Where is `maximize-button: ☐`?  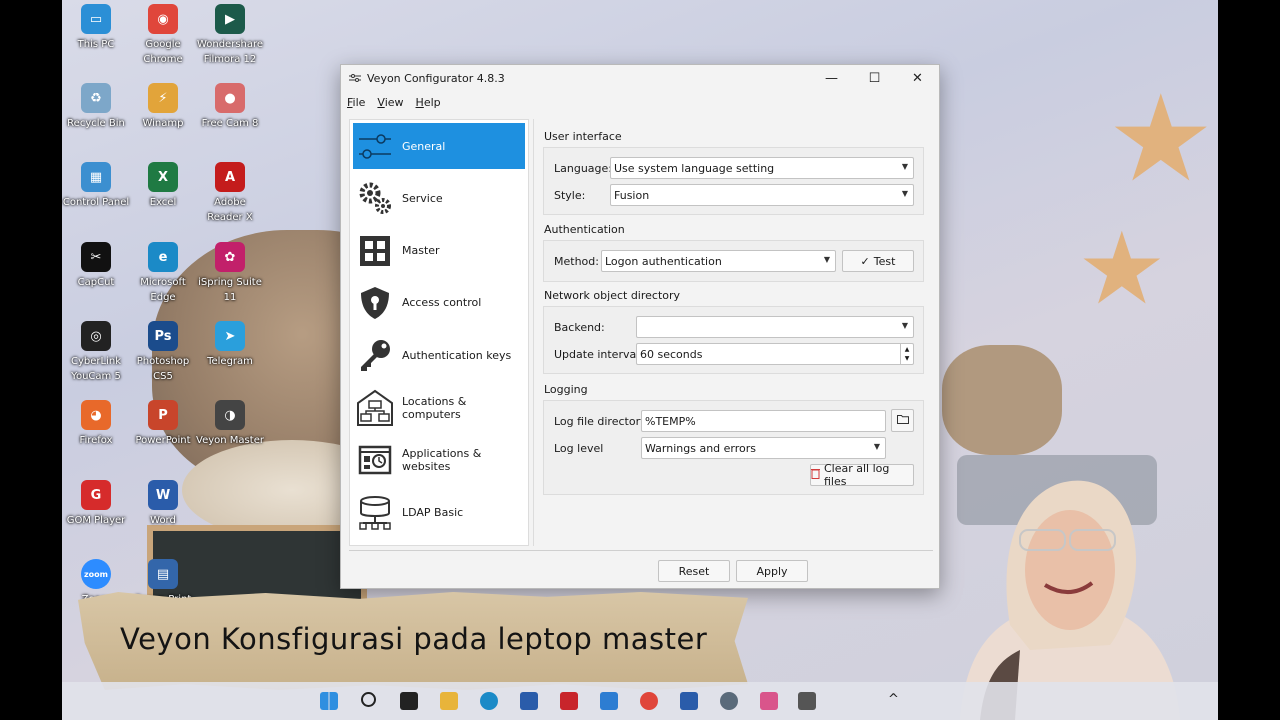 maximize-button: ☐ is located at coordinates (874, 78).